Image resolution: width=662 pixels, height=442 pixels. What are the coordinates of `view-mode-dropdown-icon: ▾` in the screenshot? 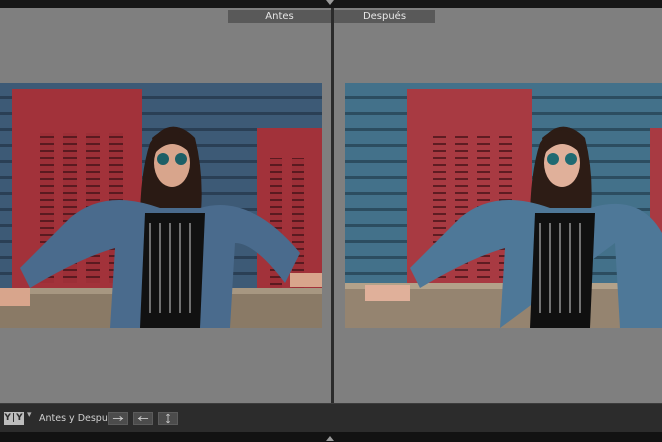 It's located at (29, 415).